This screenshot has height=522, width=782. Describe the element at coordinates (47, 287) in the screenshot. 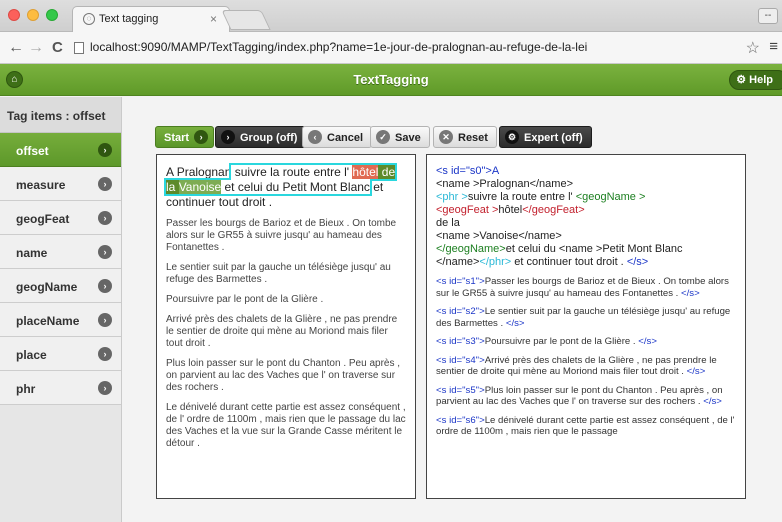

I see `sidebar-item-label: geogName` at that location.